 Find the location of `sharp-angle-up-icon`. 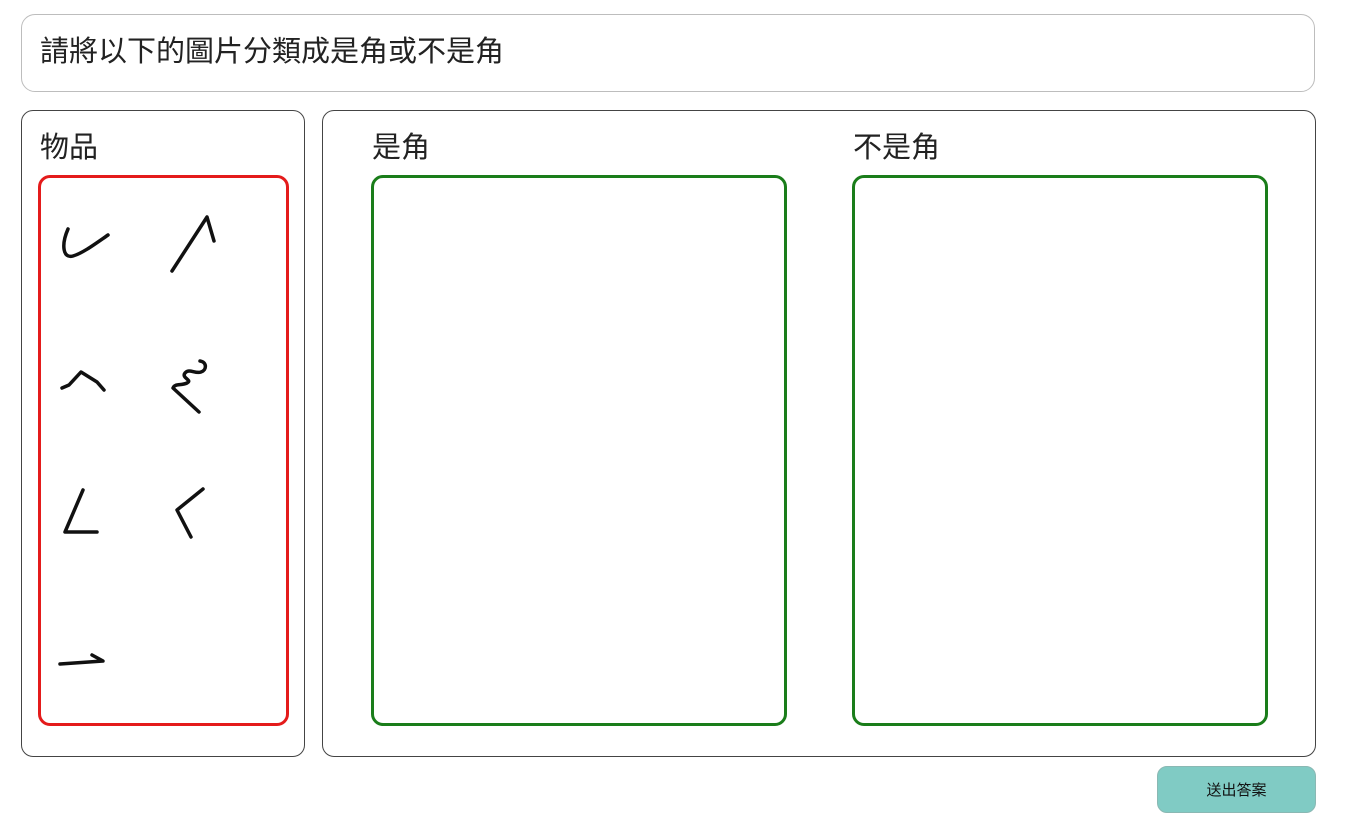

sharp-angle-up-icon is located at coordinates (193, 240).